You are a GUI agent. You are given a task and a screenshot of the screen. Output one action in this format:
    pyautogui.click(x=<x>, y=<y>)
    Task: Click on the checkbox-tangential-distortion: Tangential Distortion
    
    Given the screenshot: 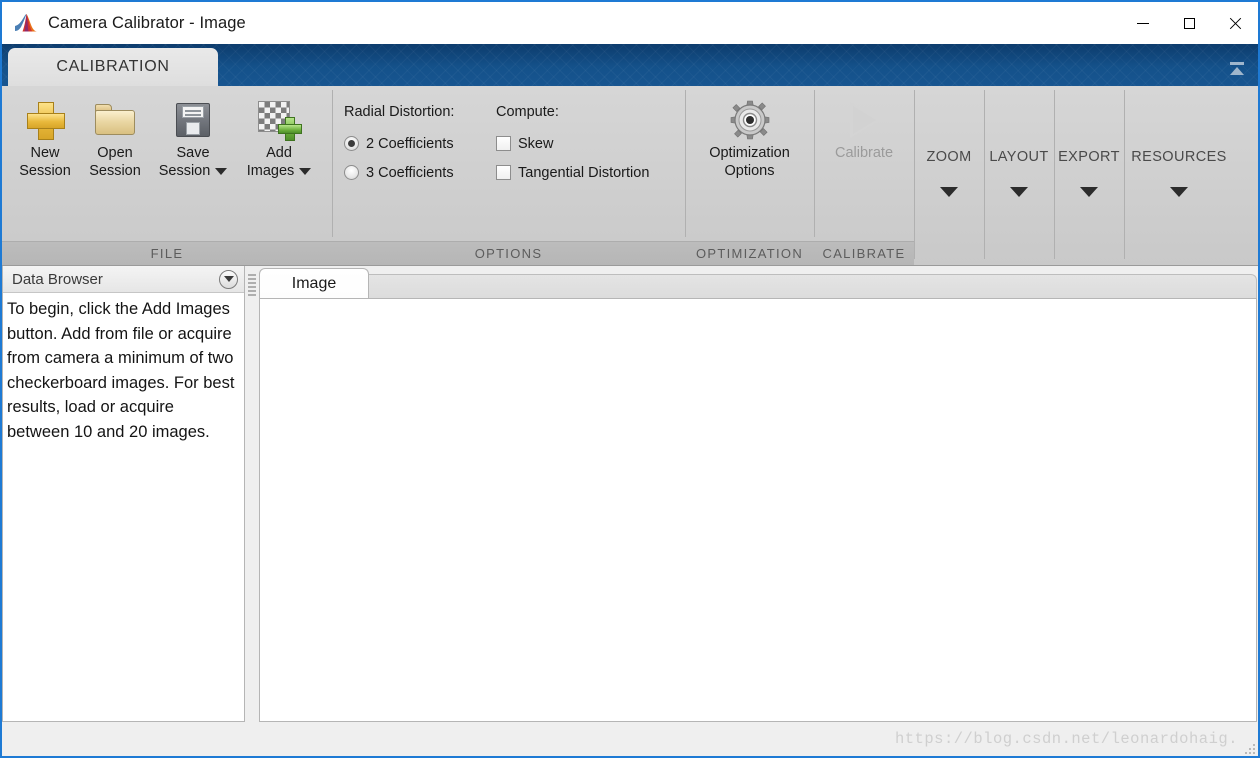 What is the action you would take?
    pyautogui.click(x=572, y=172)
    